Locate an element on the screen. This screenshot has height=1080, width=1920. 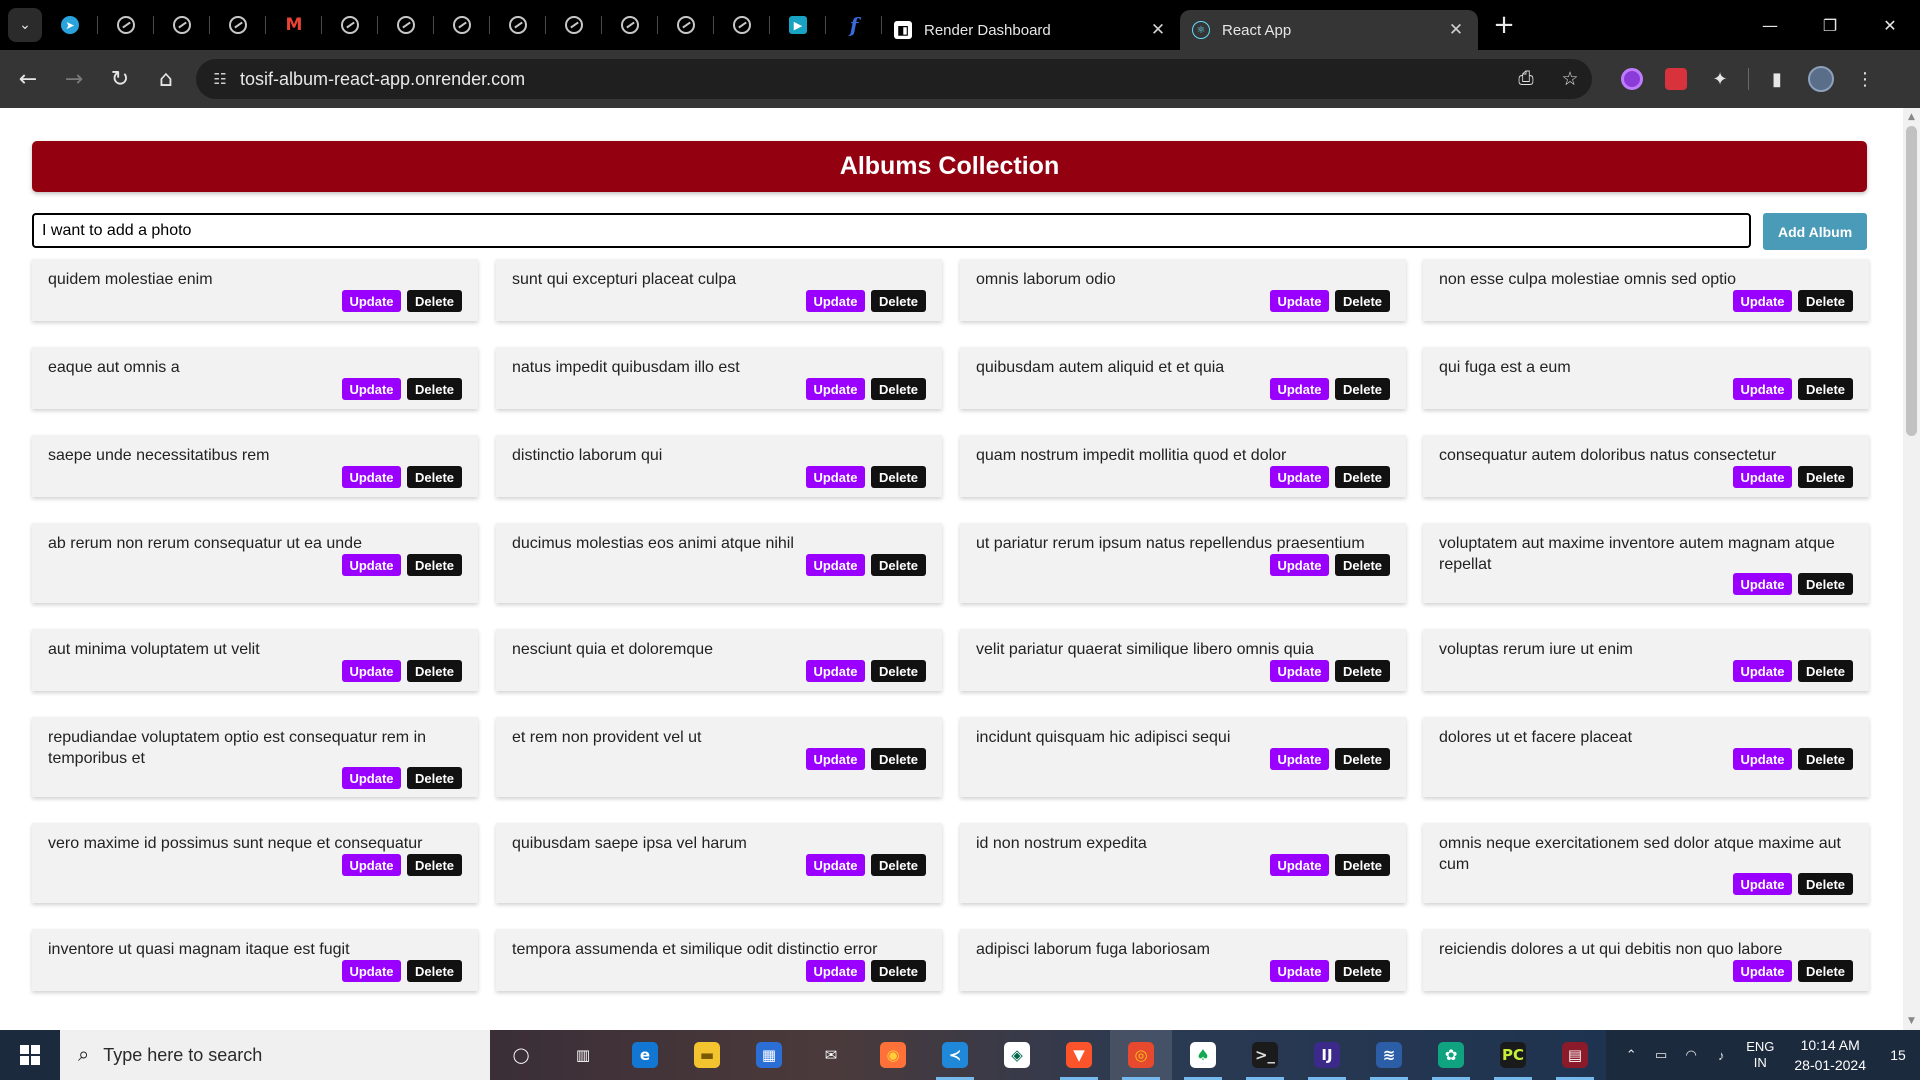
page-scrollbar: ▲ ▼ is located at coordinates (1911, 569).